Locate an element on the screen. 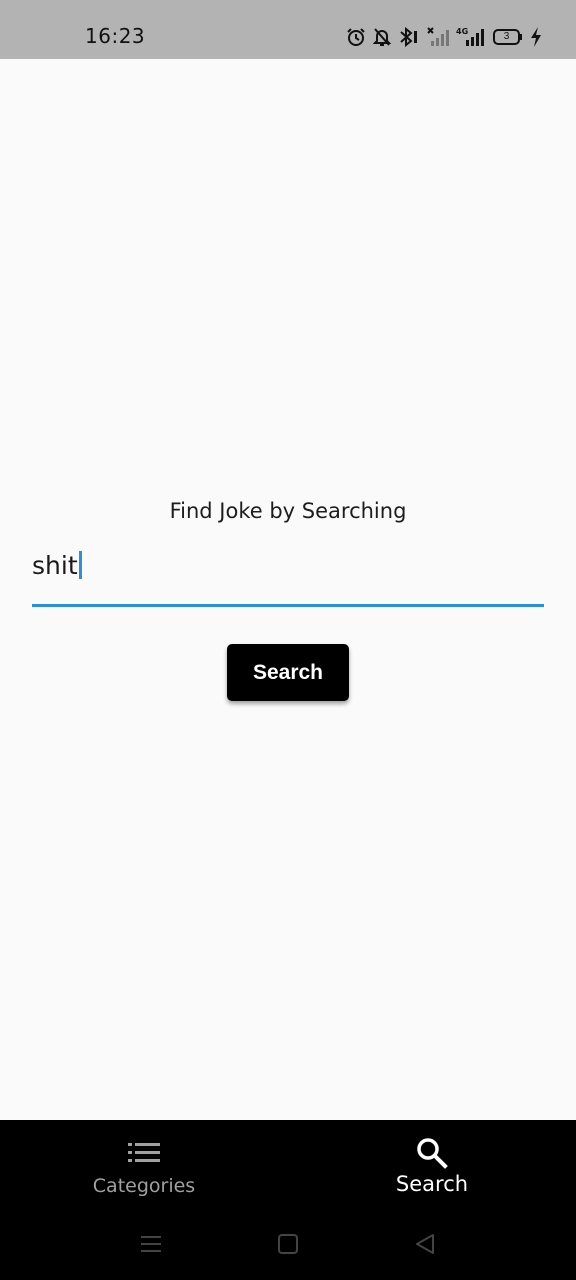 The height and width of the screenshot is (1280, 576). search-input-text: shit is located at coordinates (55, 565).